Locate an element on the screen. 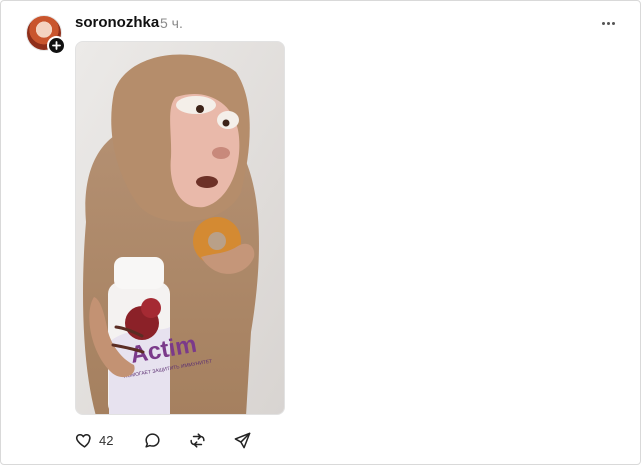 The width and height of the screenshot is (641, 465). comment-button is located at coordinates (152, 440).